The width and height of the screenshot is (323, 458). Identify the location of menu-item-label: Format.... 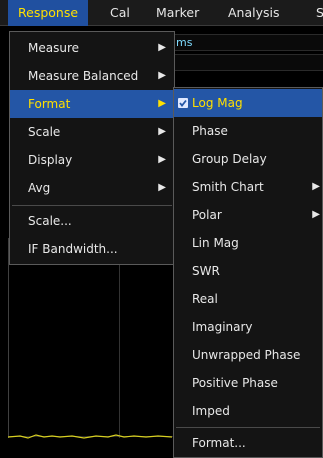
(219, 443).